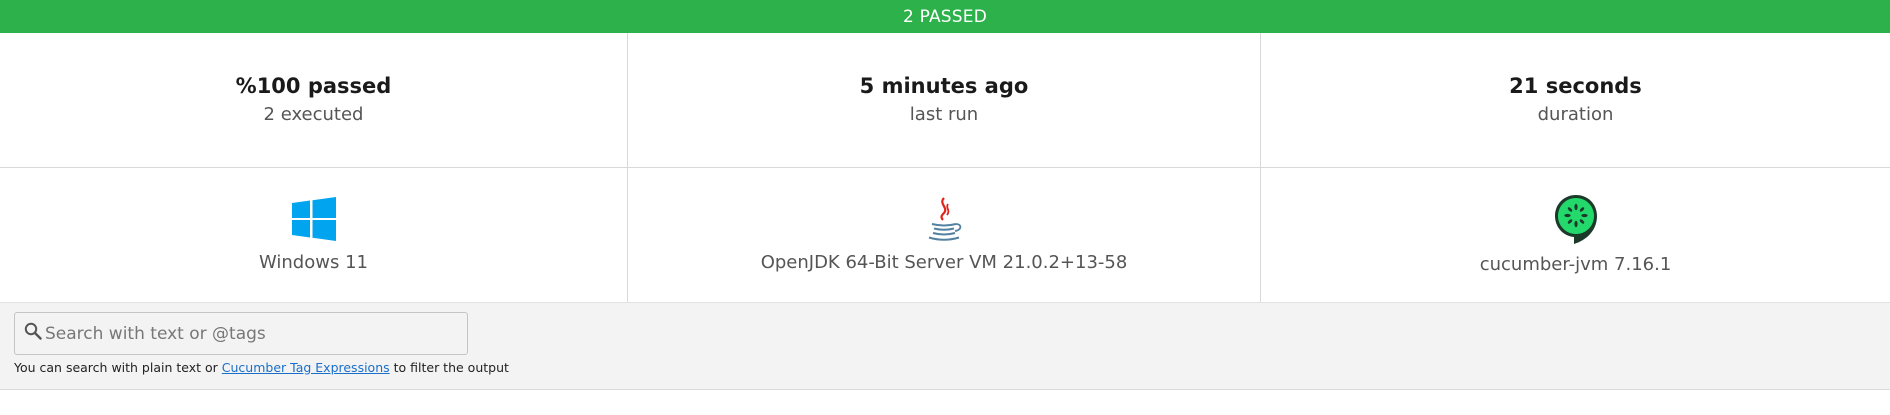 The width and height of the screenshot is (1890, 415). I want to click on windows-icon, so click(313, 219).